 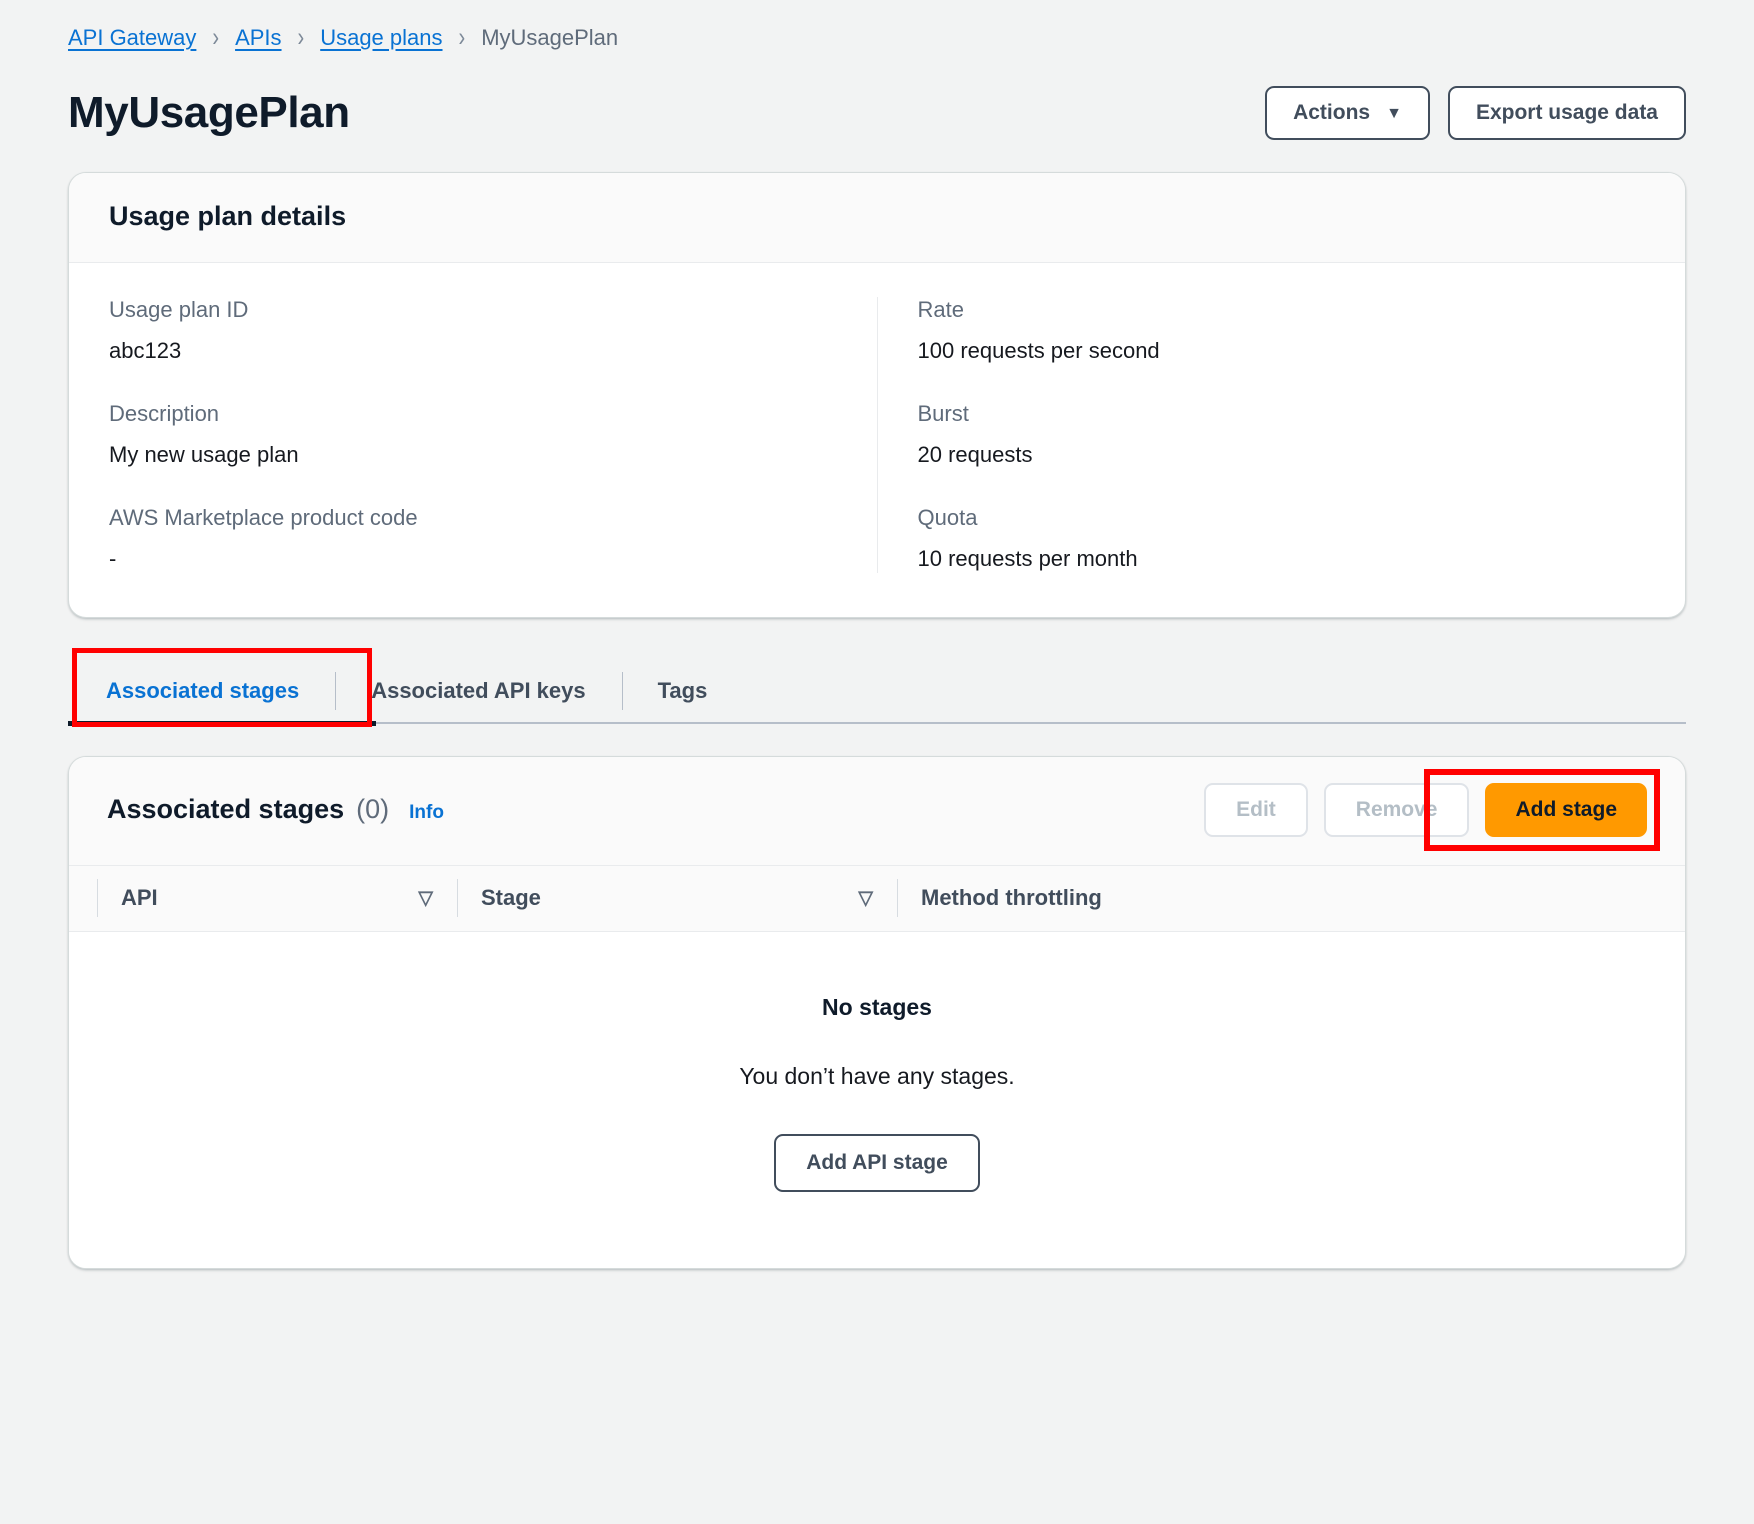 I want to click on info-link: Info, so click(x=426, y=813).